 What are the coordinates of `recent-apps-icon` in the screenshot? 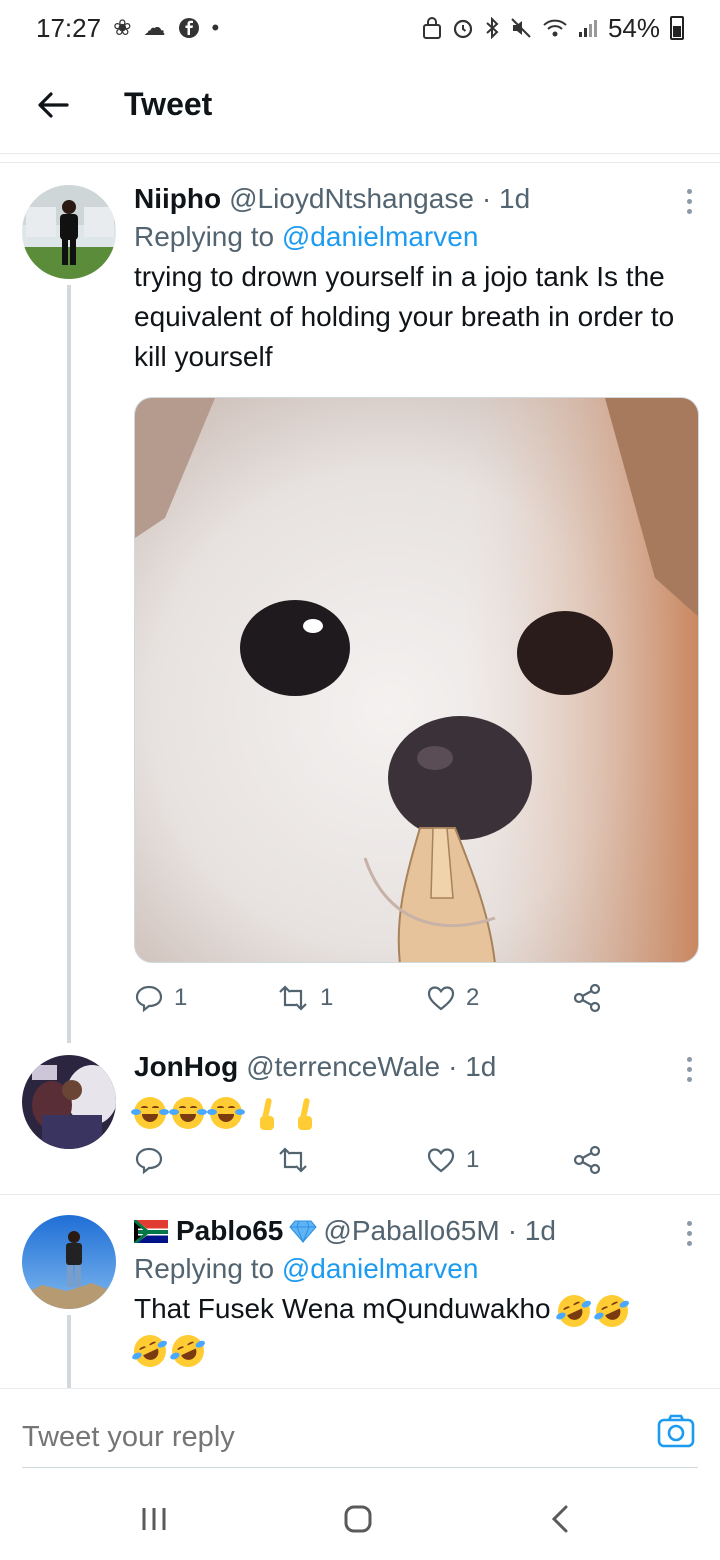 It's located at (154, 1519).